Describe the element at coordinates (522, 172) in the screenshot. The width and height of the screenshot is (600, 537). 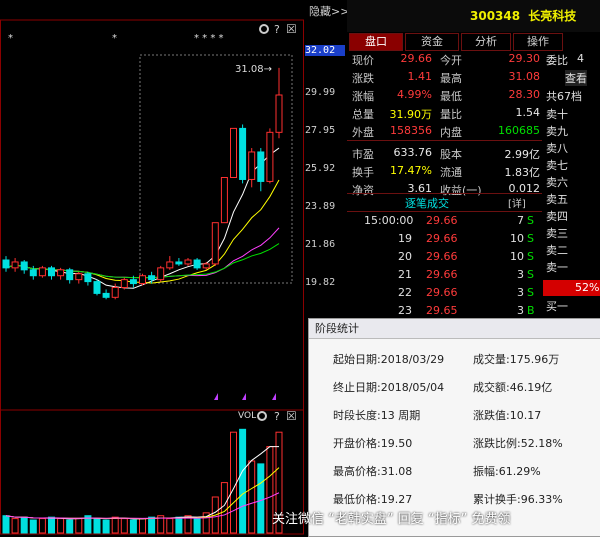
I see `quote-value: 1.83亿` at that location.